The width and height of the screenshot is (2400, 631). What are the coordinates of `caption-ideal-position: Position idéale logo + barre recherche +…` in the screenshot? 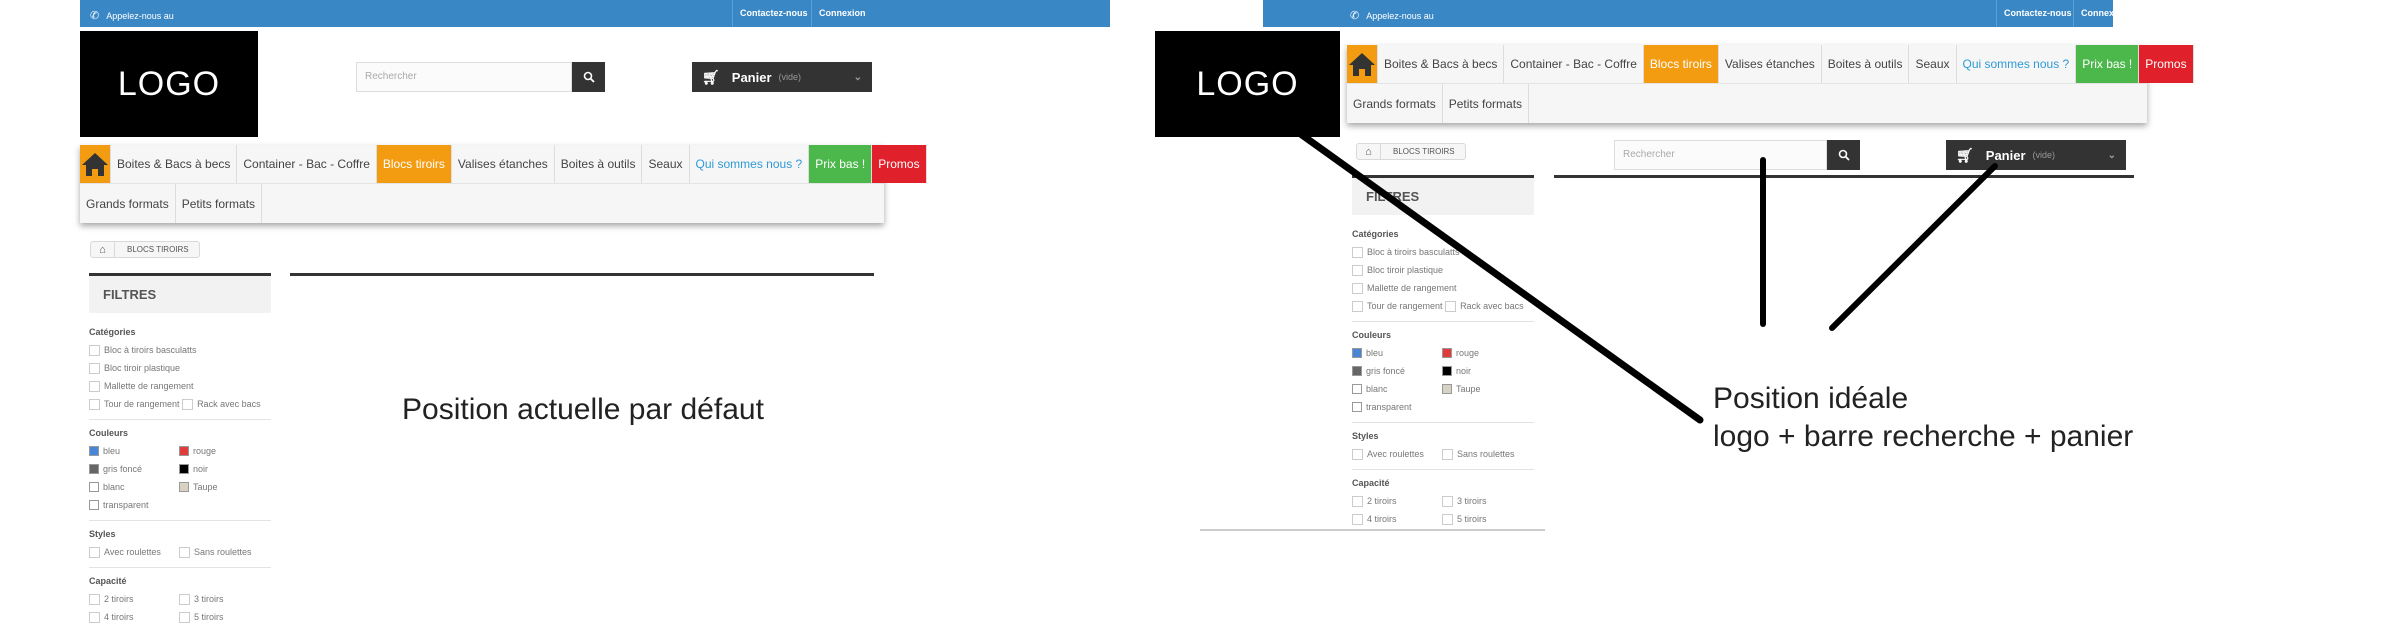 It's located at (1923, 418).